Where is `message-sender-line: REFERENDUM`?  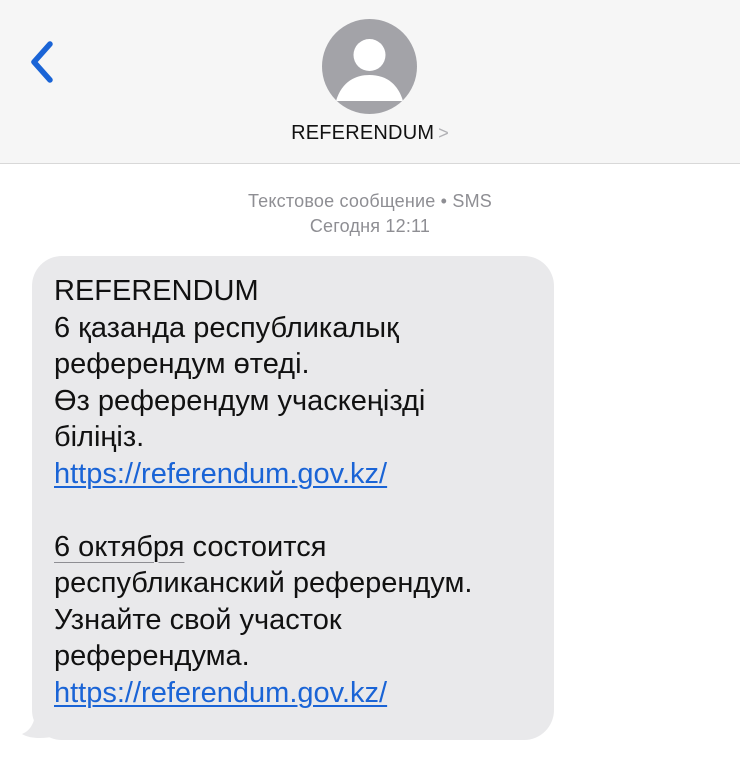 message-sender-line: REFERENDUM is located at coordinates (156, 291).